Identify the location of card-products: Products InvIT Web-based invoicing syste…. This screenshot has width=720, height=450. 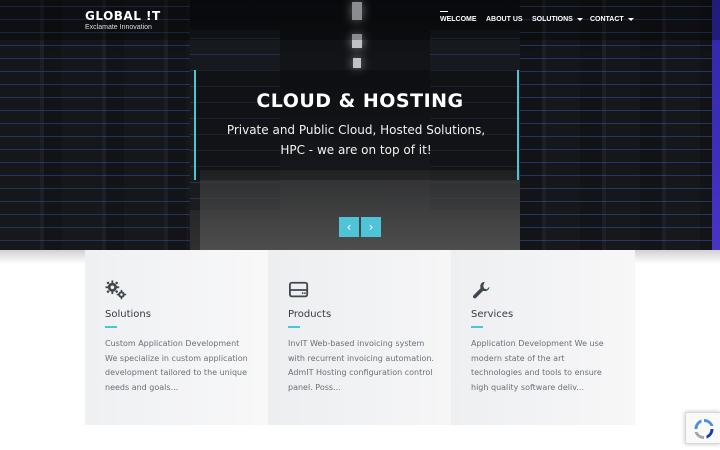
(359, 337).